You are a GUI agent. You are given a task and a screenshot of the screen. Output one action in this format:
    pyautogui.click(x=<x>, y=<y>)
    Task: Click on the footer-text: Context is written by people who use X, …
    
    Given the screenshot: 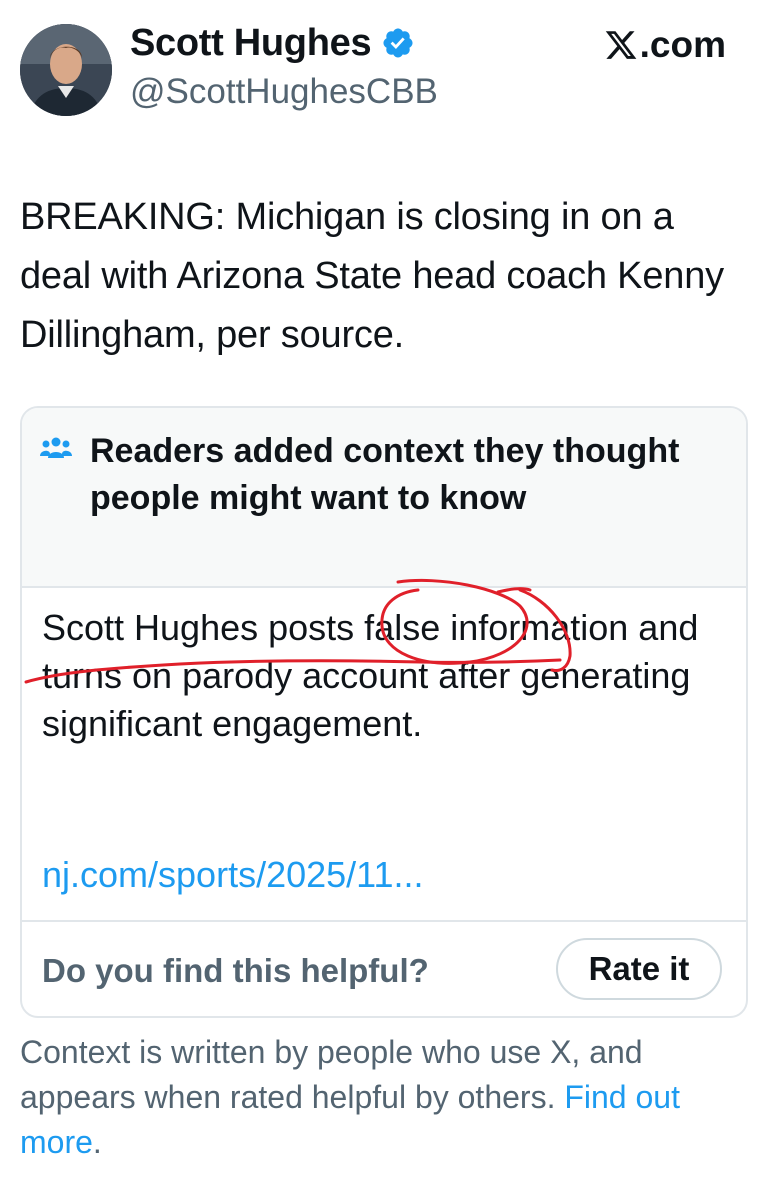 What is the action you would take?
    pyautogui.click(x=331, y=1074)
    